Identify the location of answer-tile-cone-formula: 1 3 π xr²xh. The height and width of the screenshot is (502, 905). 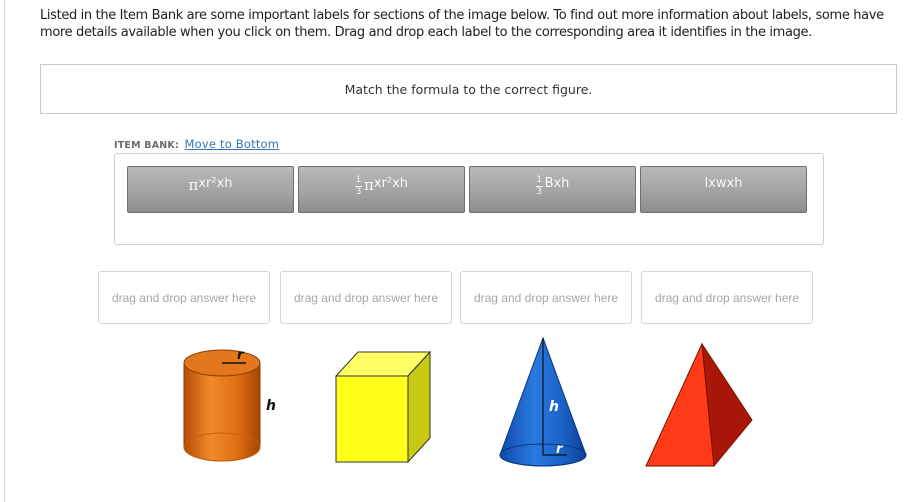
(381, 189).